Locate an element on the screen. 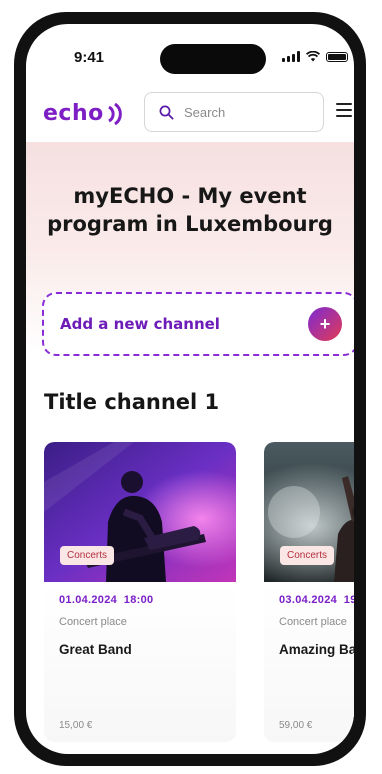 The image size is (382, 774). event-price: 59,00 € is located at coordinates (296, 725).